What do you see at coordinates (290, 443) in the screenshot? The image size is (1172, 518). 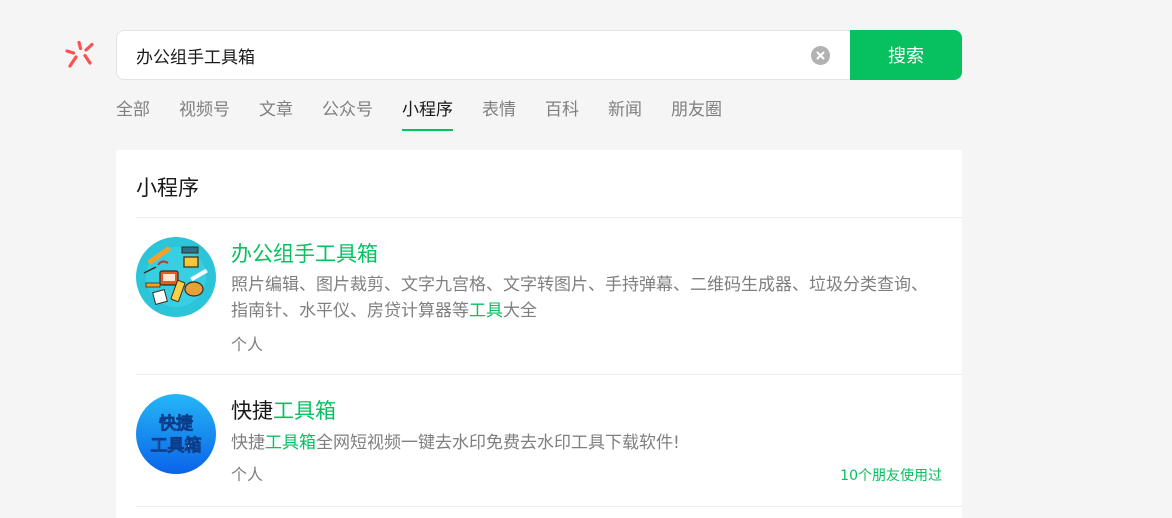 I see `item-desc-highlight: 工具箱` at bounding box center [290, 443].